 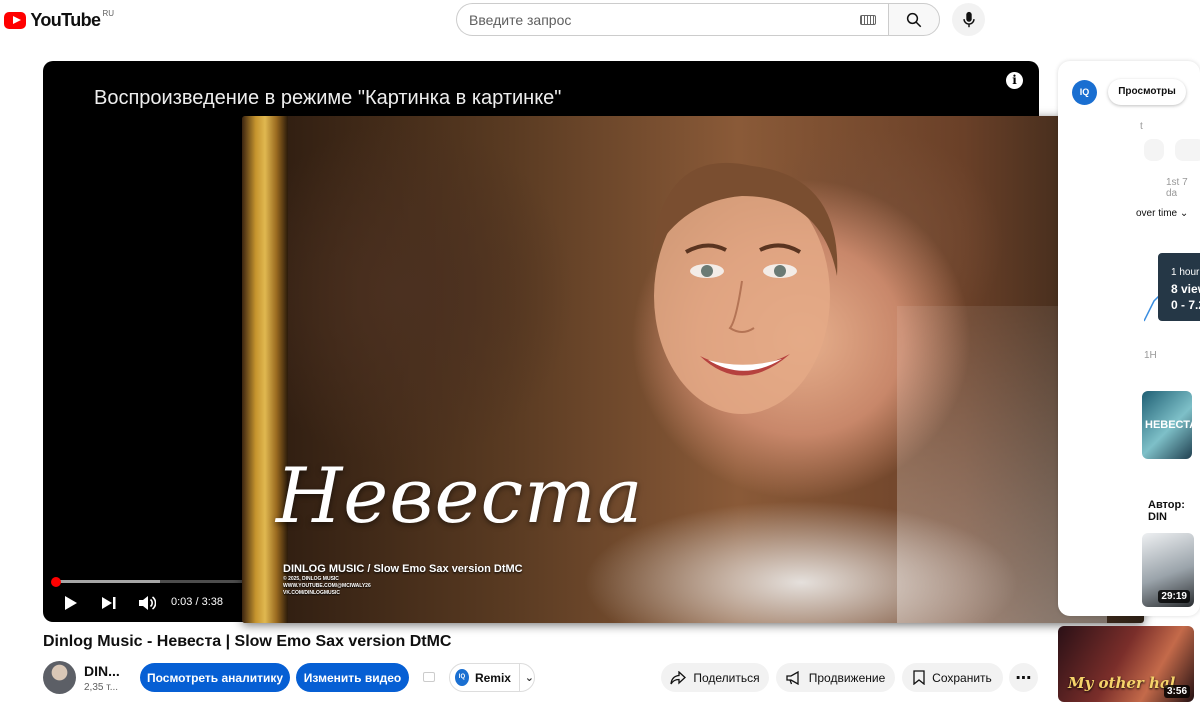 I want to click on more-actions-button: ⋯, so click(x=1023, y=677).